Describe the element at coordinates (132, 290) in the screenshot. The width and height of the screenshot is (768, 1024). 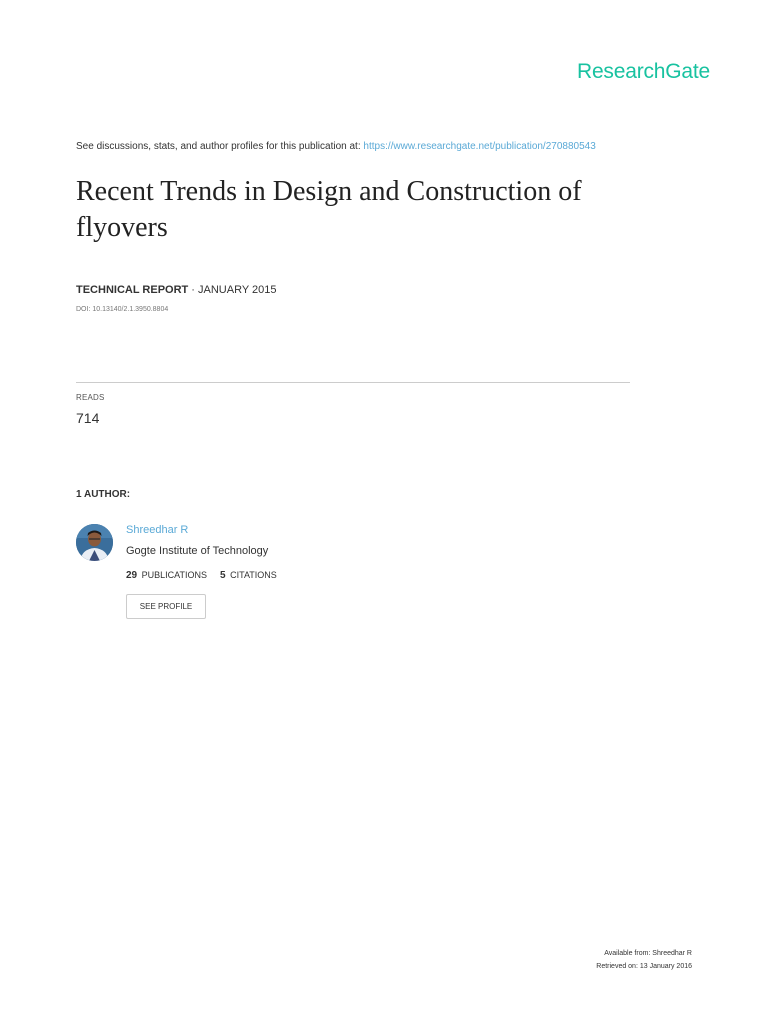
I see `publication-type: TECHNICAL REPORT` at that location.